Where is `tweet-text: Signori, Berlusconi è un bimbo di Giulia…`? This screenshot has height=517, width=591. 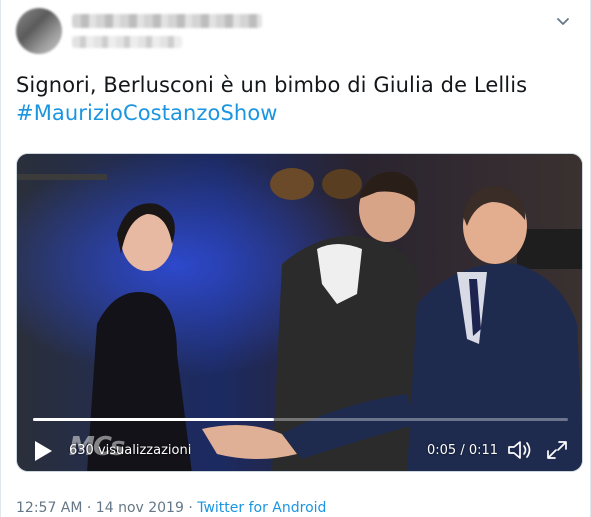 tweet-text: Signori, Berlusconi è un bimbo di Giulia… is located at coordinates (296, 99).